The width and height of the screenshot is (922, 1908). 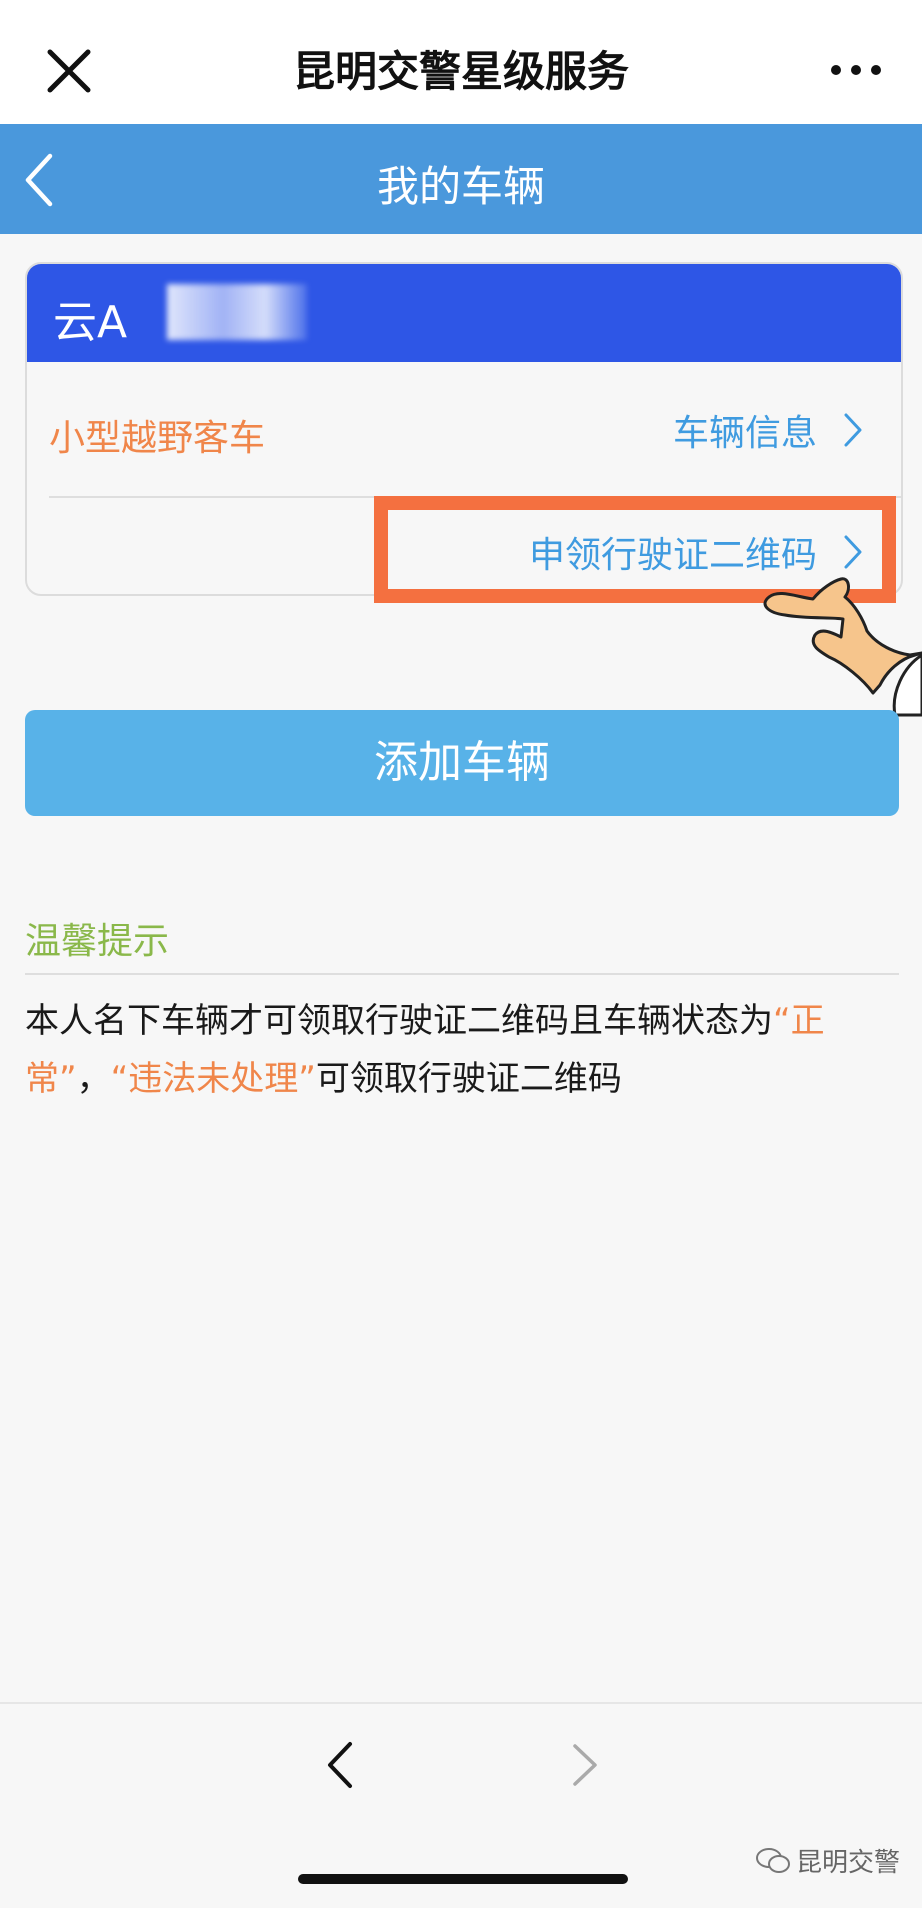 I want to click on tip-text-part-2: 可领取行驶证二维码, so click(x=468, y=1079).